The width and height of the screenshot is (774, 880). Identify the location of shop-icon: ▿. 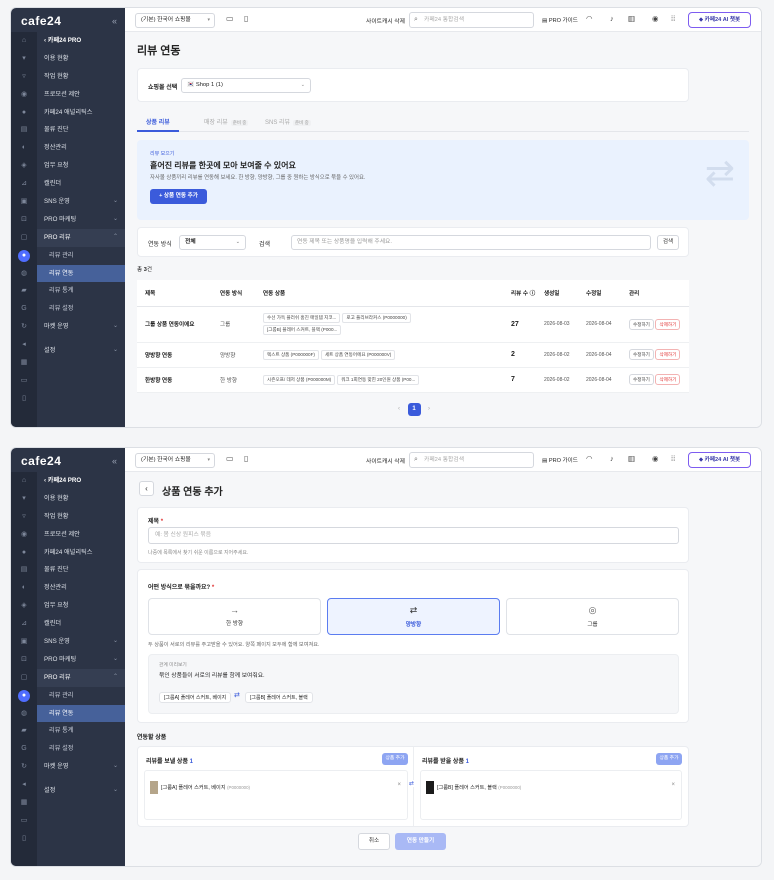
(24, 77).